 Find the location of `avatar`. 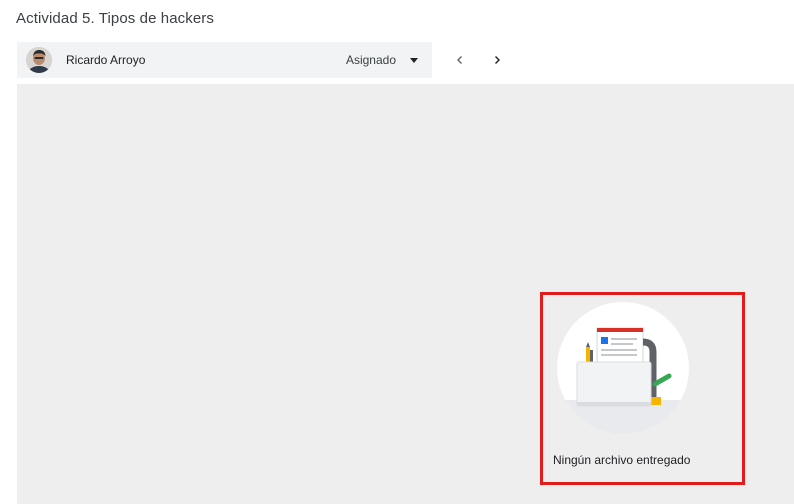

avatar is located at coordinates (39, 60).